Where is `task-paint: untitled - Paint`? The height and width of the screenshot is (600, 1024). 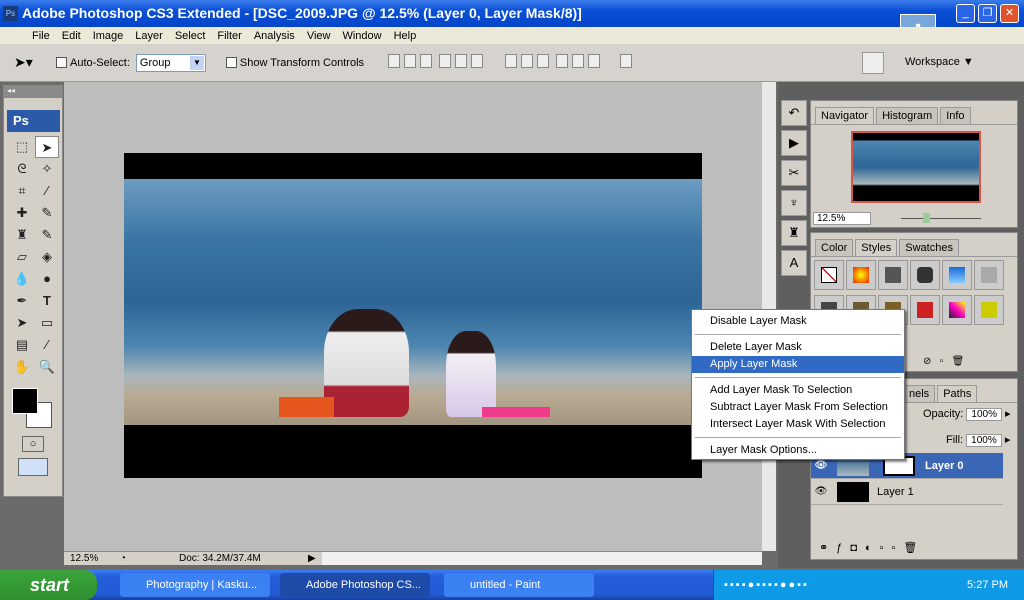
task-paint: untitled - Paint is located at coordinates (519, 585).